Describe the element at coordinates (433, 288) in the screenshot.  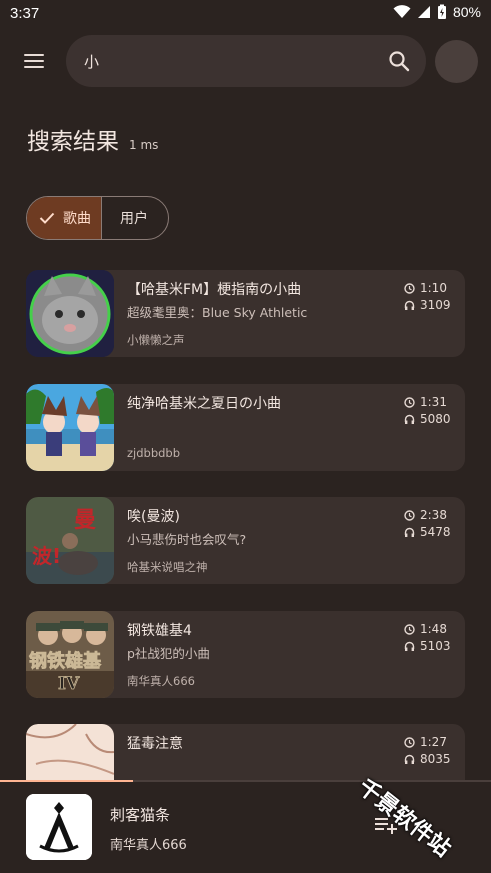
I see `song-duration: 1:10` at that location.